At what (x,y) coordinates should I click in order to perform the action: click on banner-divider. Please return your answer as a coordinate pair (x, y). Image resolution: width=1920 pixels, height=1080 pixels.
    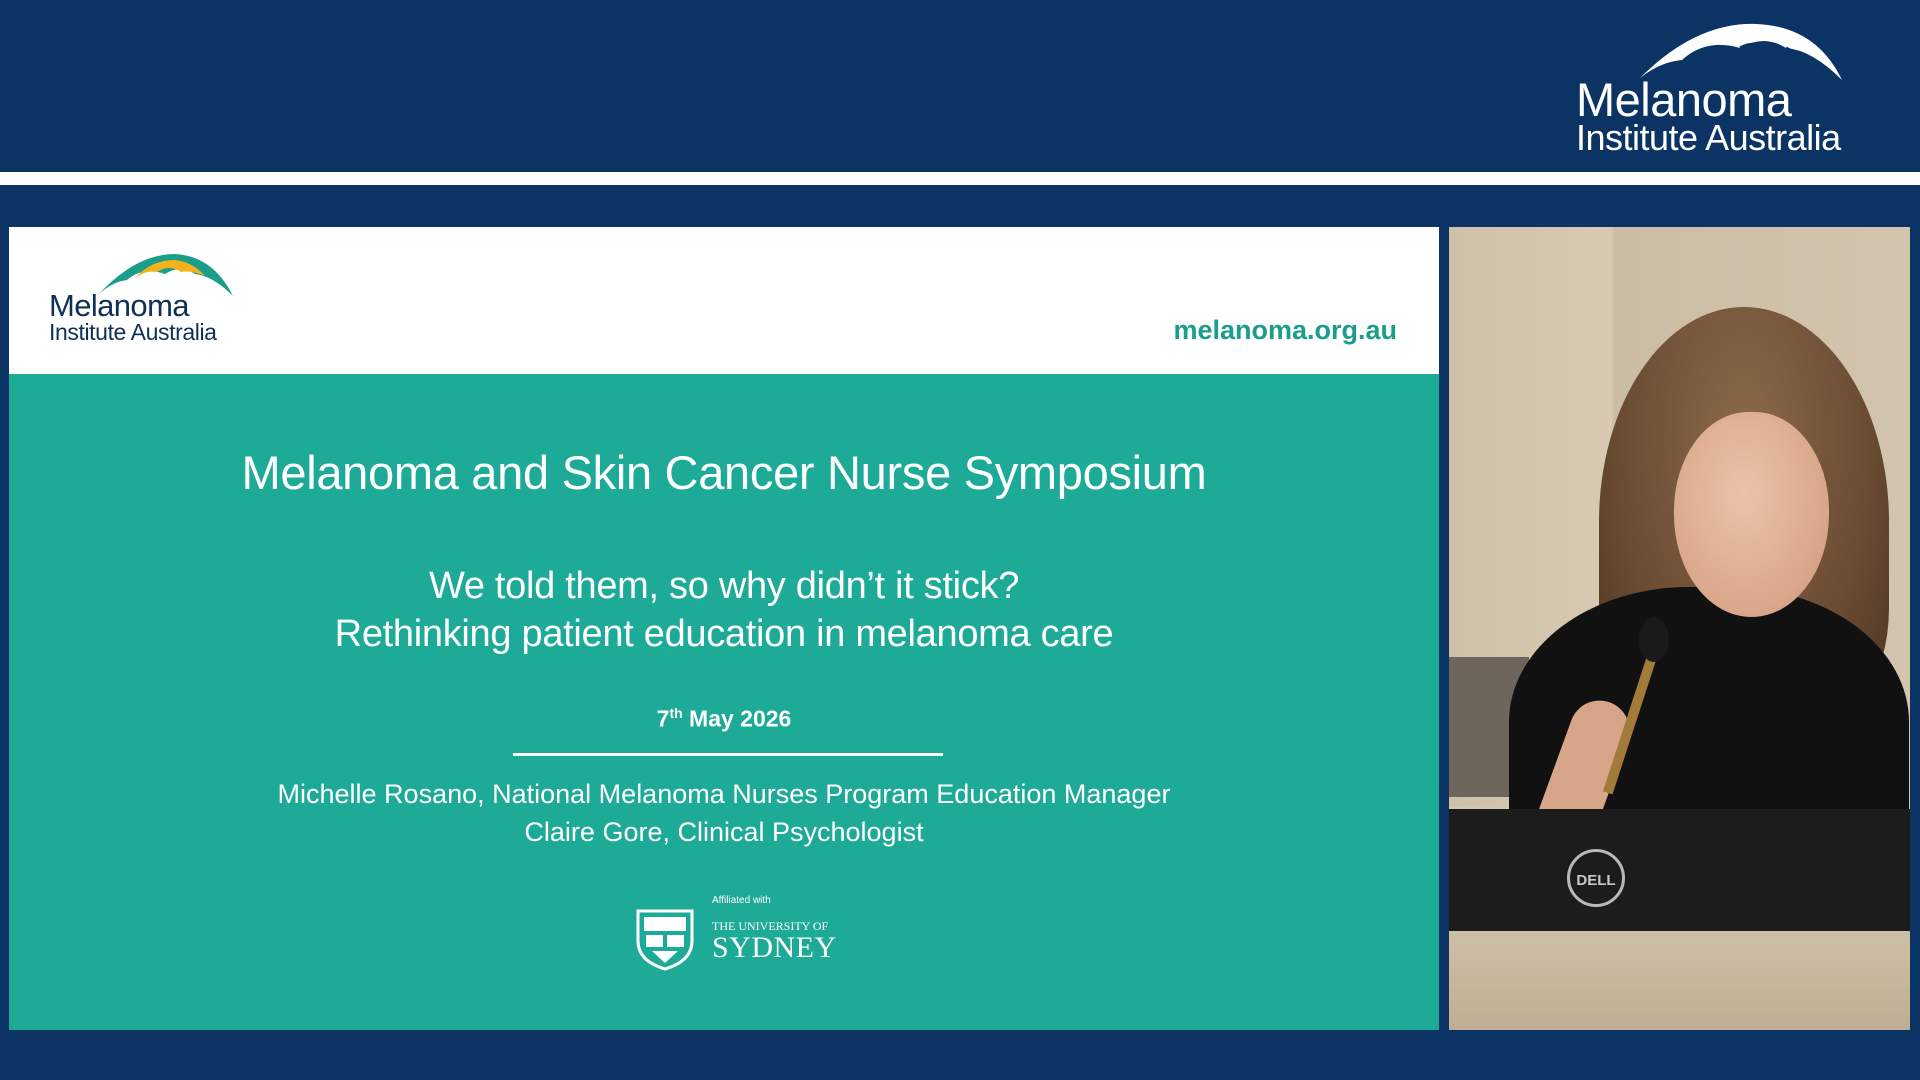
    Looking at the image, I should click on (960, 178).